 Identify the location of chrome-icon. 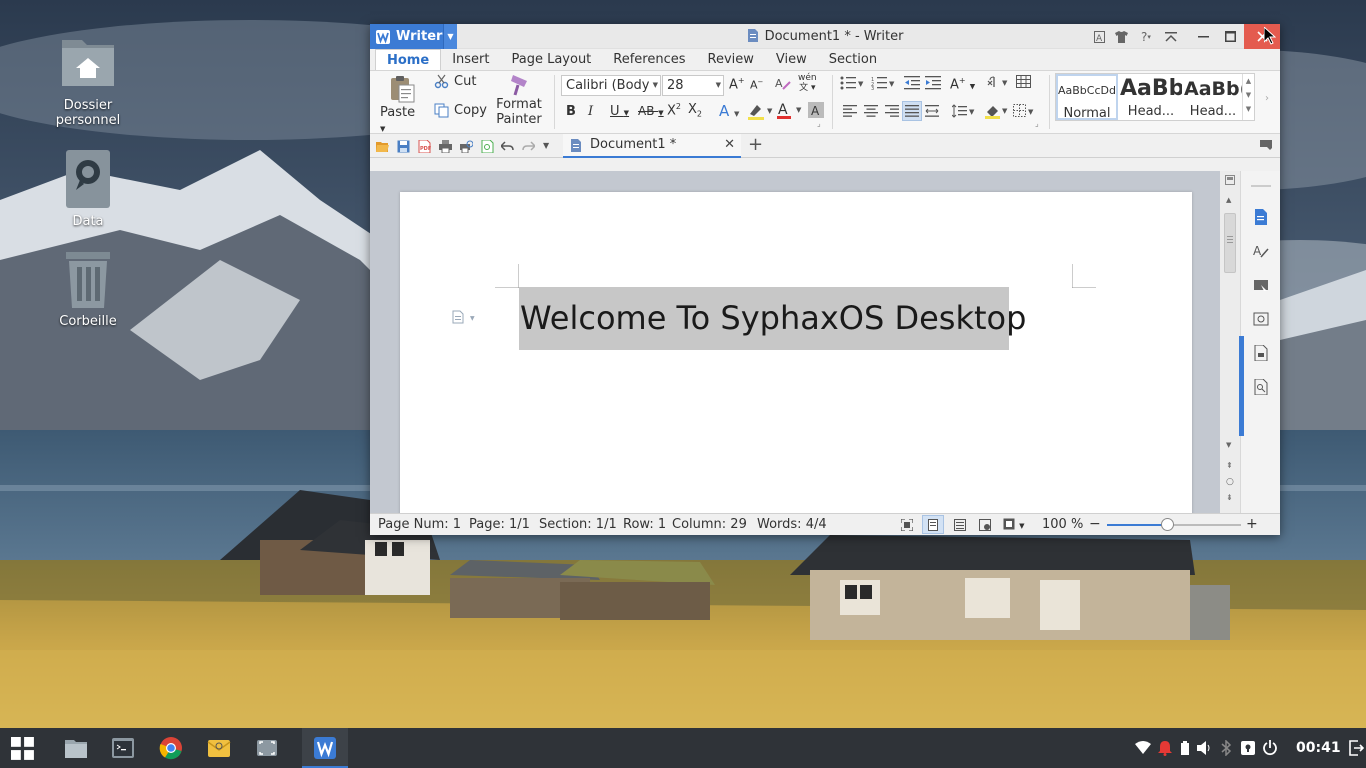
(171, 748).